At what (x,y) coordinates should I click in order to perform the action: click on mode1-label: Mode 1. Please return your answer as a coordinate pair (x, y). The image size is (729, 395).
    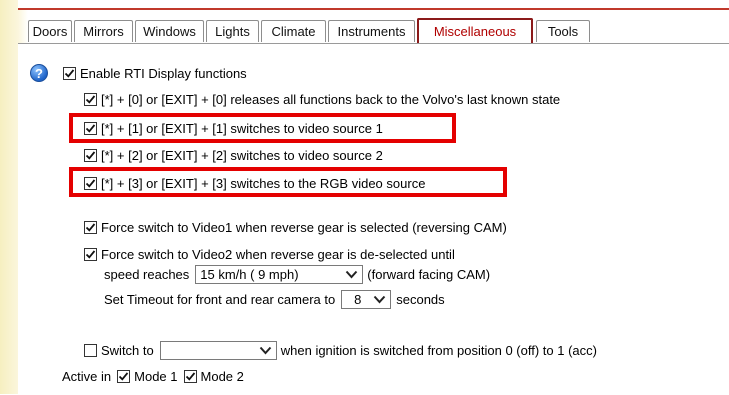
    Looking at the image, I should click on (156, 376).